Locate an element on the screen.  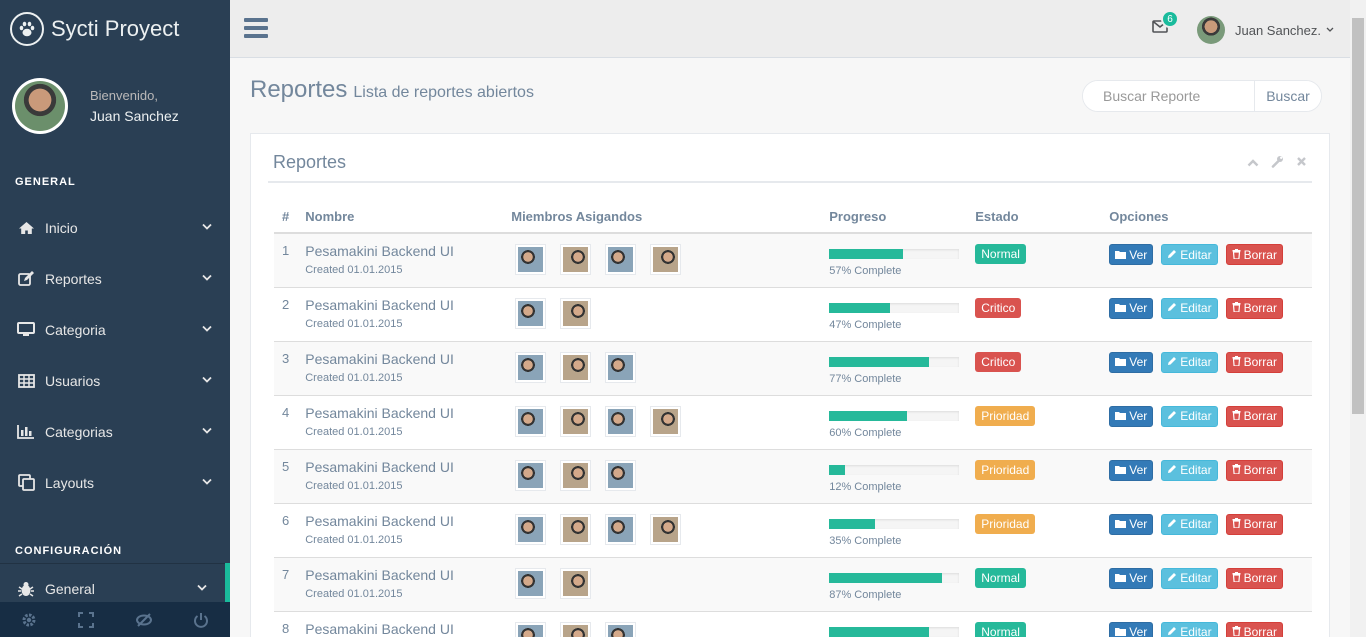
col-header-members: Miembros Asigandos is located at coordinates (662, 217).